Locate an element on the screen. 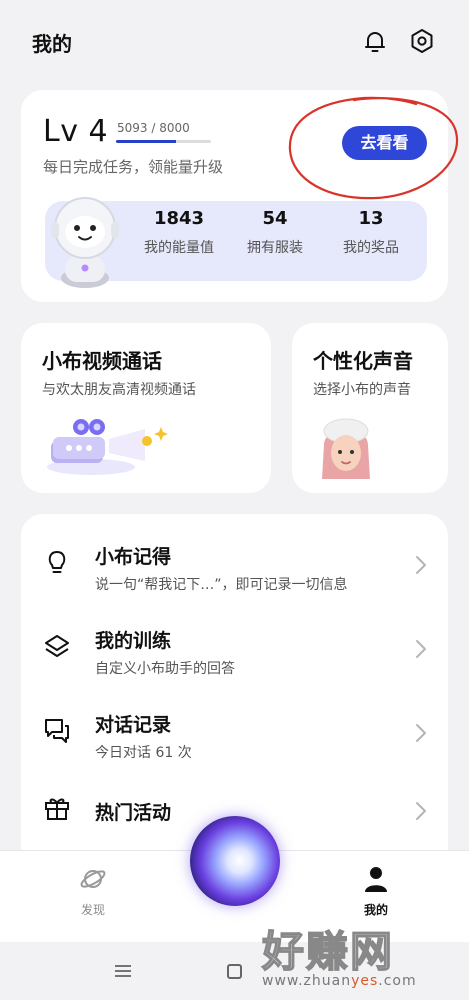  gift-icon is located at coordinates (57, 809).